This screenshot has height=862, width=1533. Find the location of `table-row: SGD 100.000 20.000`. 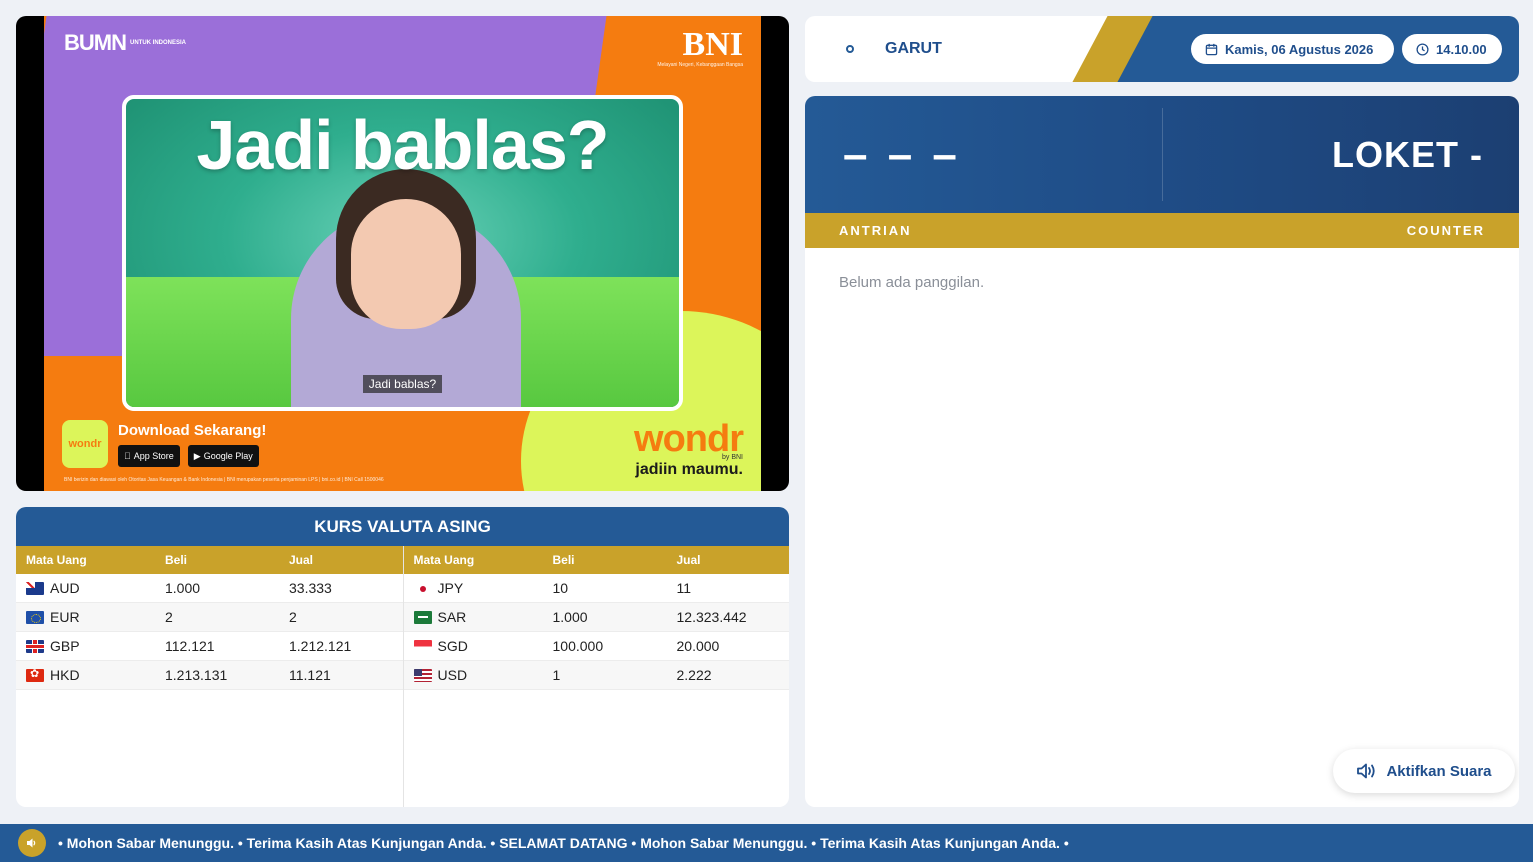

table-row: SGD 100.000 20.000 is located at coordinates (596, 646).